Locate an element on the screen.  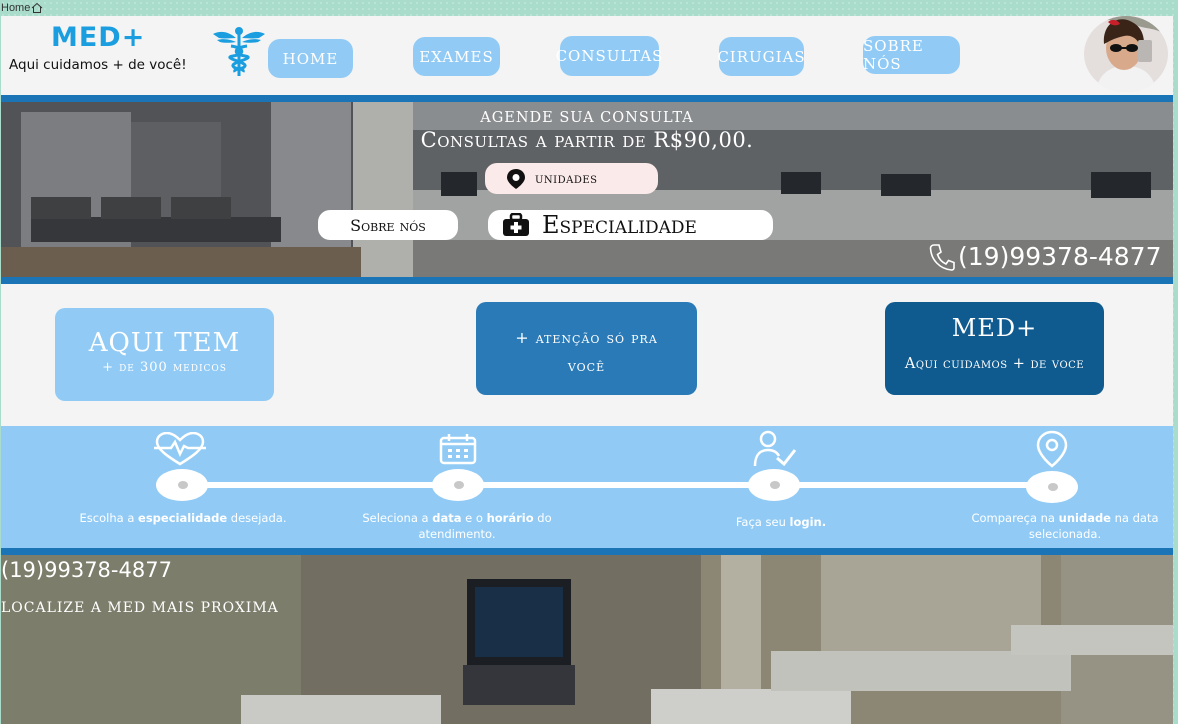
promo-card-atencao-text: + atenção só pra você is located at coordinates (586, 351).